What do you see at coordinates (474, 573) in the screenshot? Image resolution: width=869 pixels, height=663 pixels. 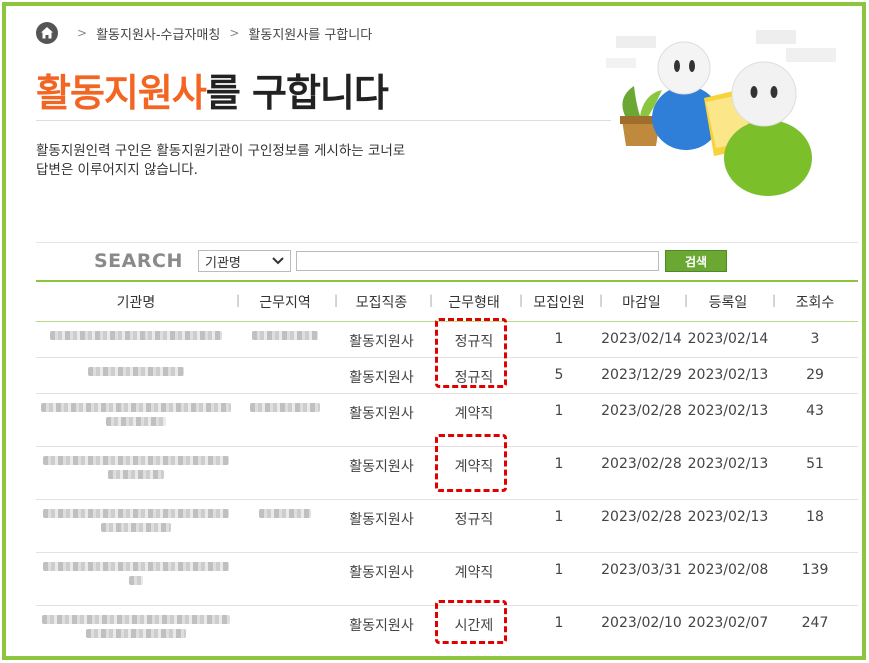 I see `cell-type: 계약직` at bounding box center [474, 573].